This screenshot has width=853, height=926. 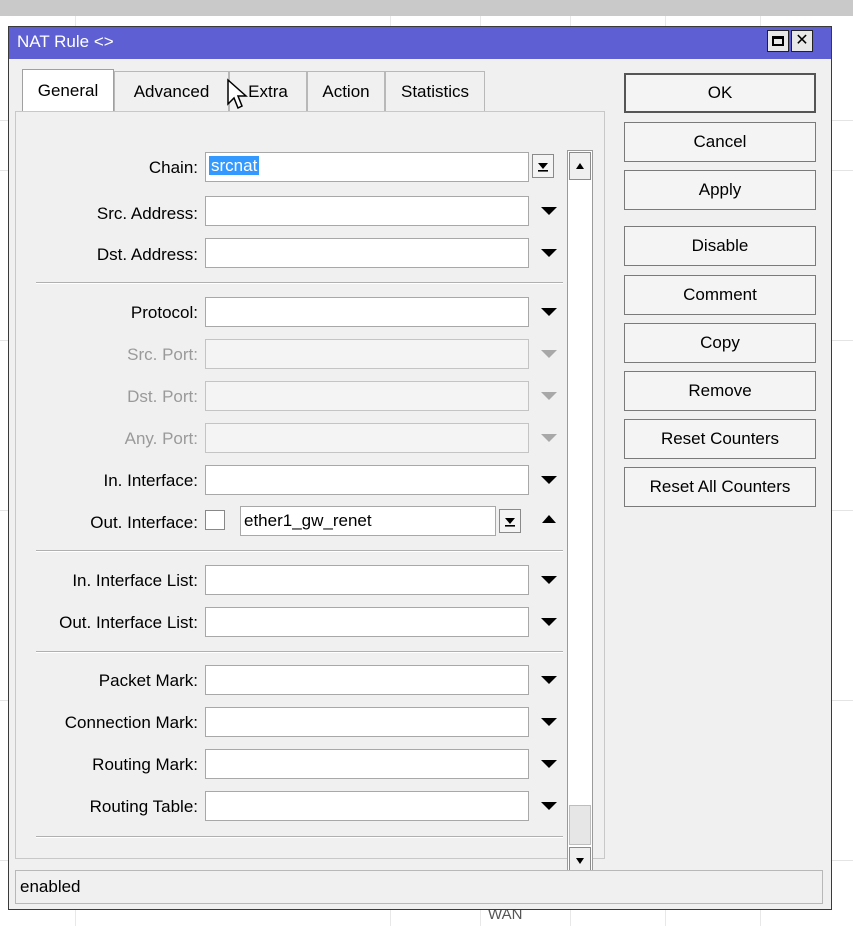 What do you see at coordinates (65, 41) in the screenshot?
I see `window-title: NAT Rule <>` at bounding box center [65, 41].